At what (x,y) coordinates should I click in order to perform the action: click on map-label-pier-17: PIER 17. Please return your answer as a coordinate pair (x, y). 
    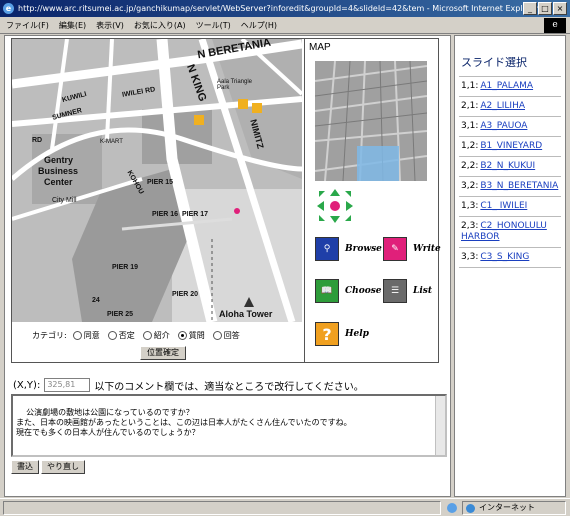
    Looking at the image, I should click on (195, 214).